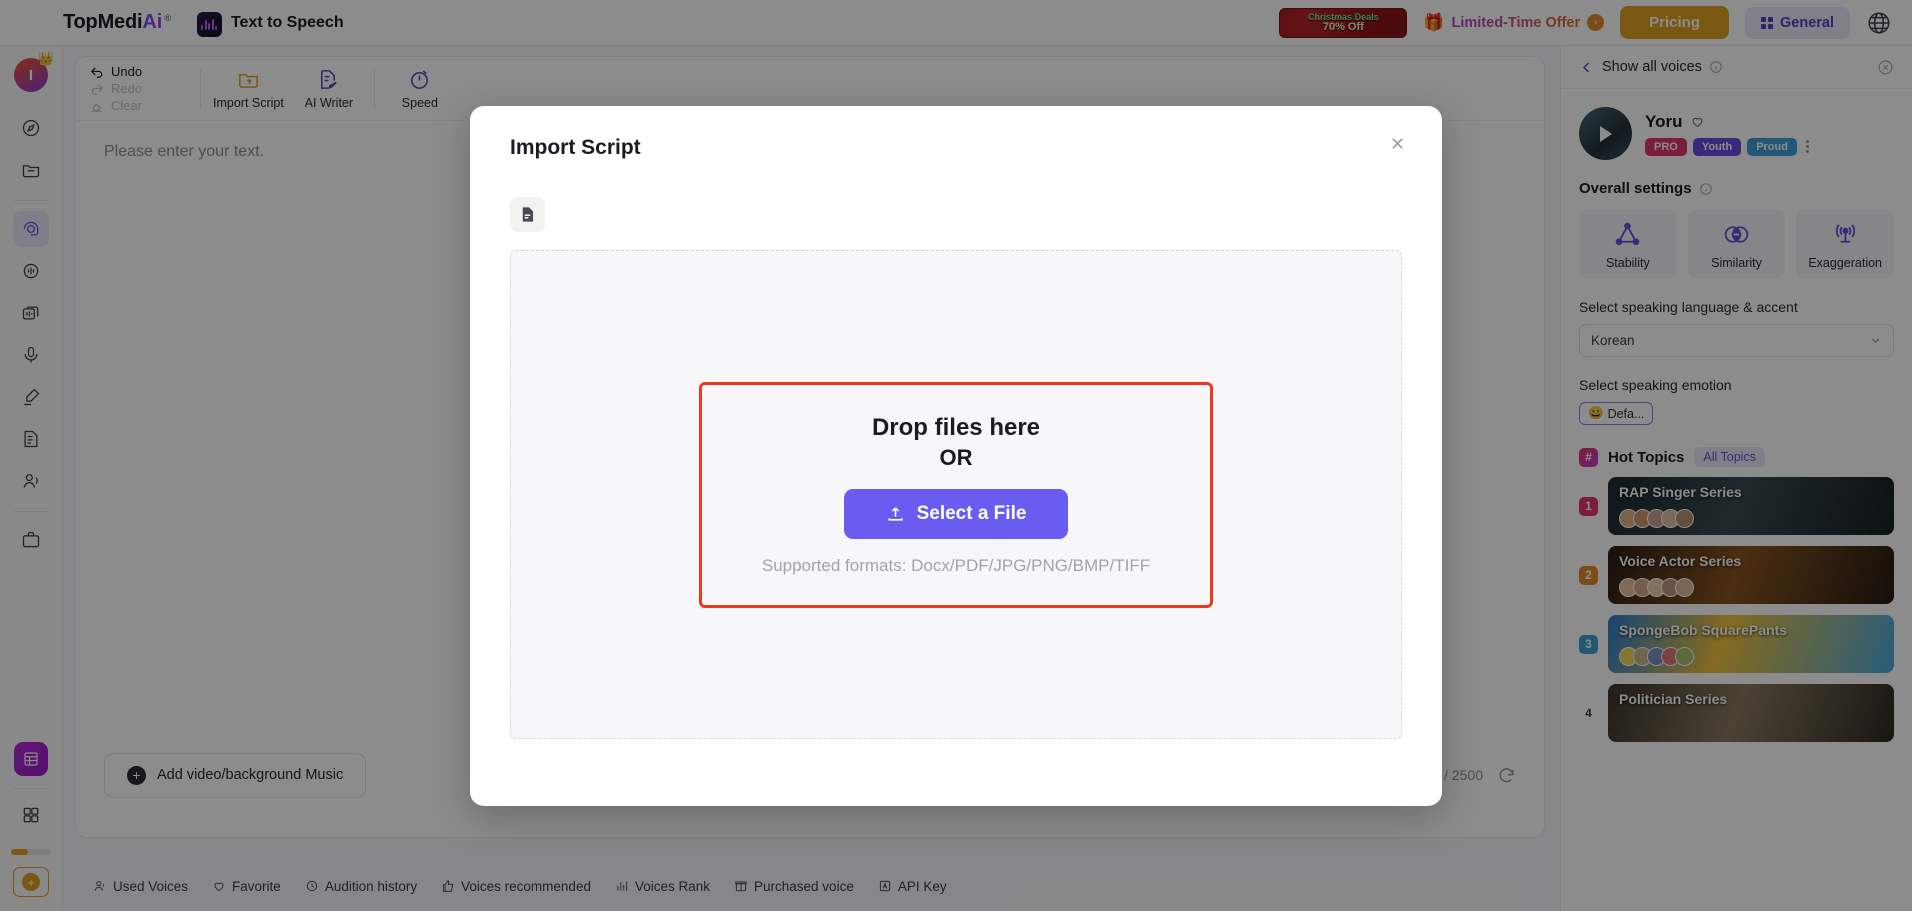 This screenshot has width=1912, height=911. What do you see at coordinates (971, 513) in the screenshot?
I see `select-a-file-label: Select a File` at bounding box center [971, 513].